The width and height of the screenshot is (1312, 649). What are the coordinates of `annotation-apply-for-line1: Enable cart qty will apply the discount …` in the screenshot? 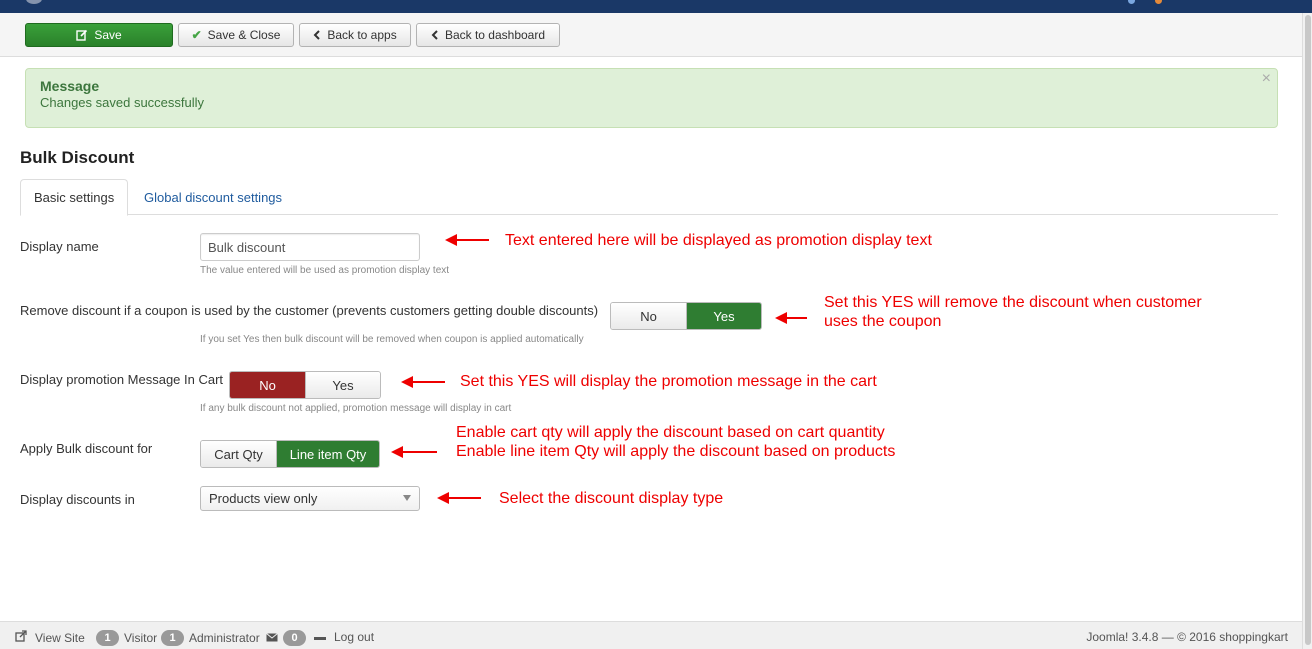 It's located at (670, 432).